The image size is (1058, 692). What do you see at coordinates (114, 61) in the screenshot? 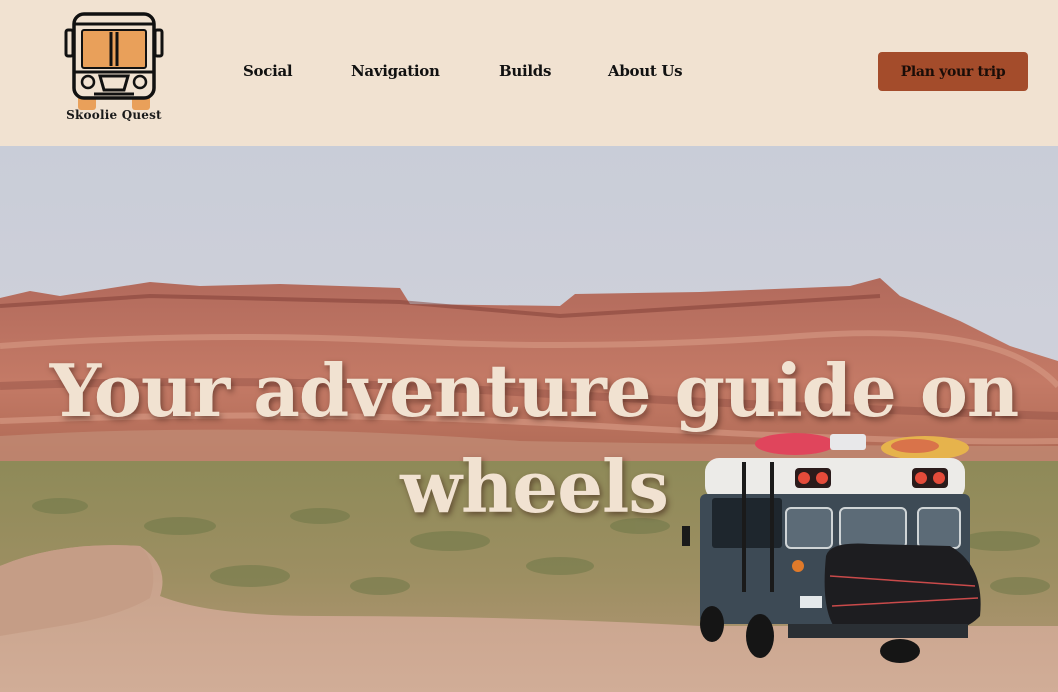
I see `school-bus-icon` at bounding box center [114, 61].